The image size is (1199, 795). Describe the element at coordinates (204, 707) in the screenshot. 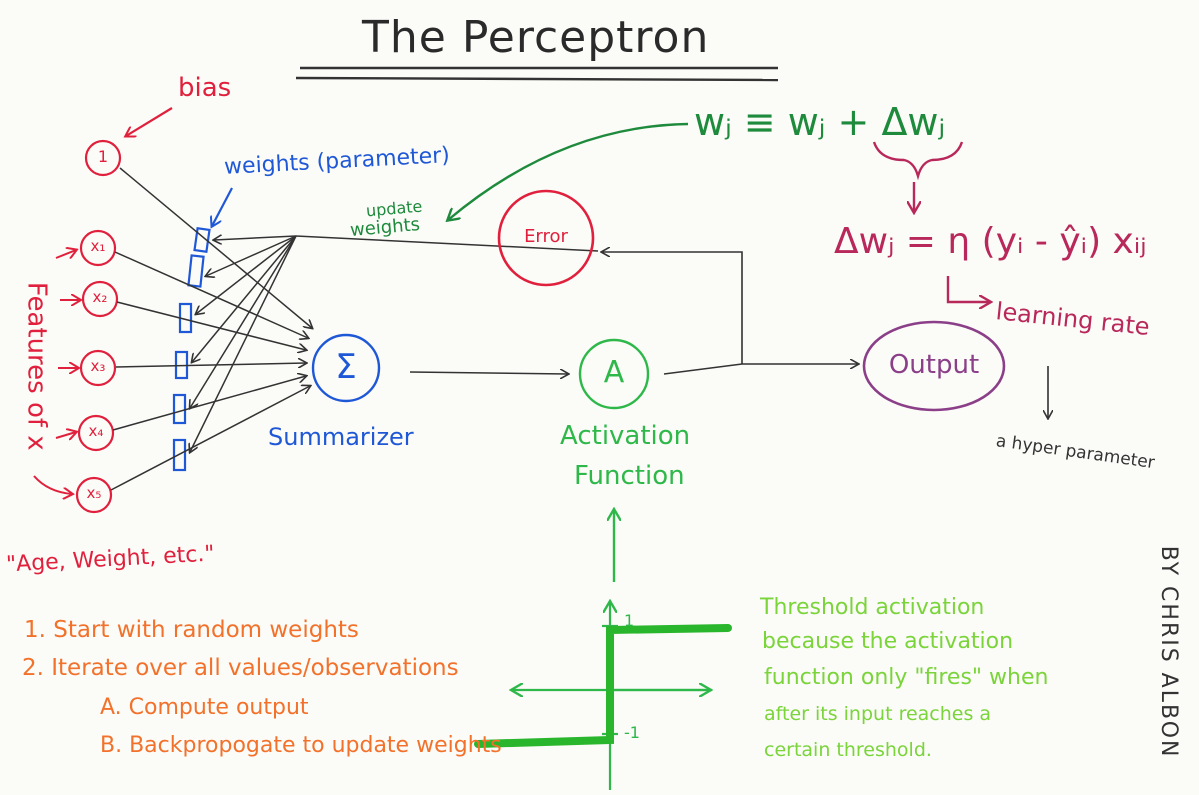

I see `step-2a: A. Compute output` at that location.